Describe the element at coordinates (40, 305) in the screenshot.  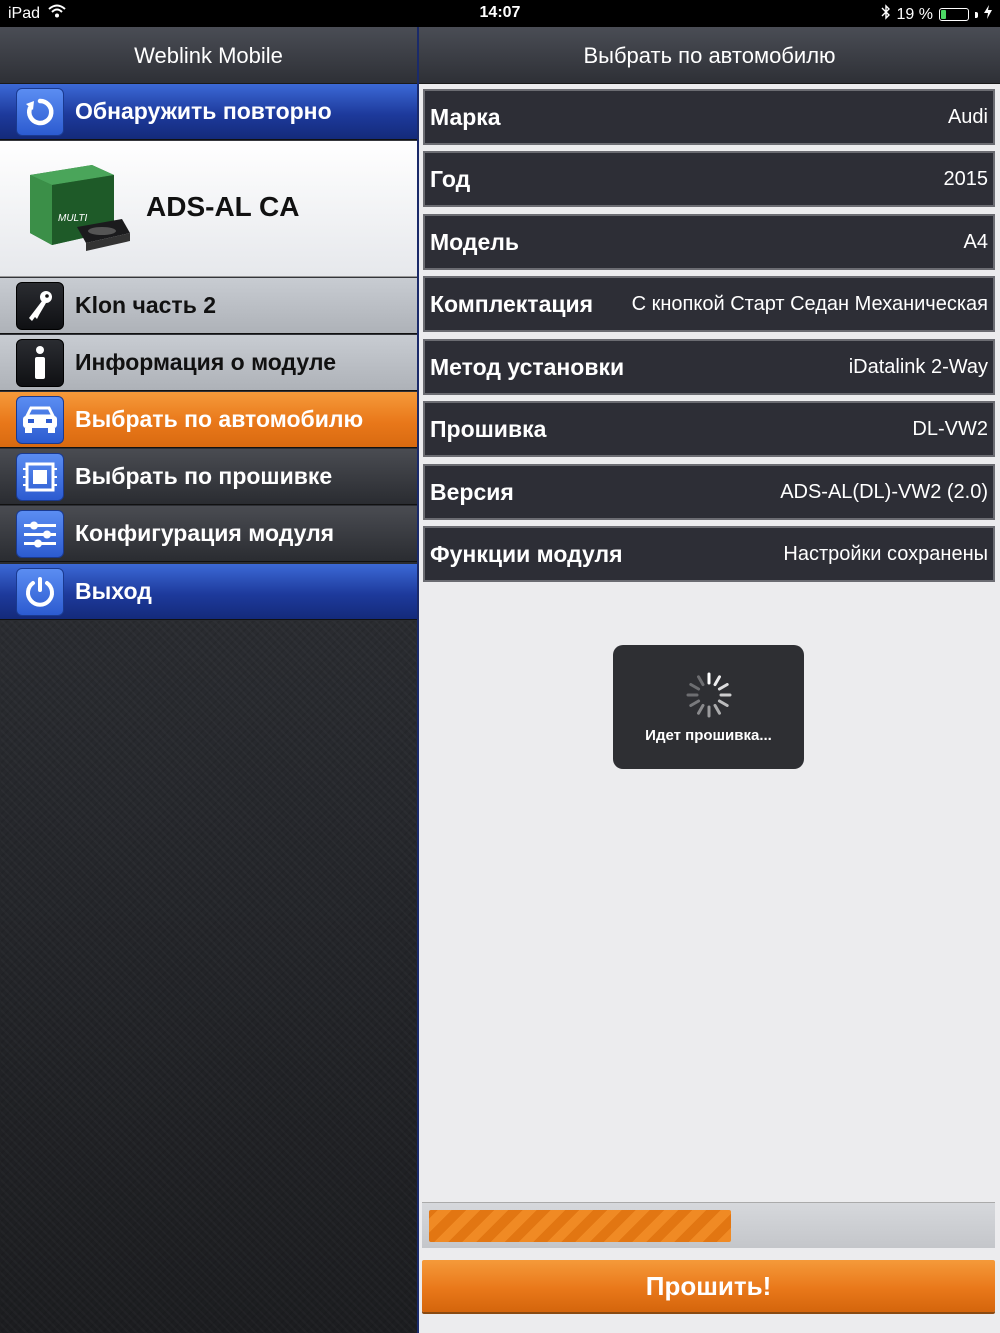
I see `key-icon` at that location.